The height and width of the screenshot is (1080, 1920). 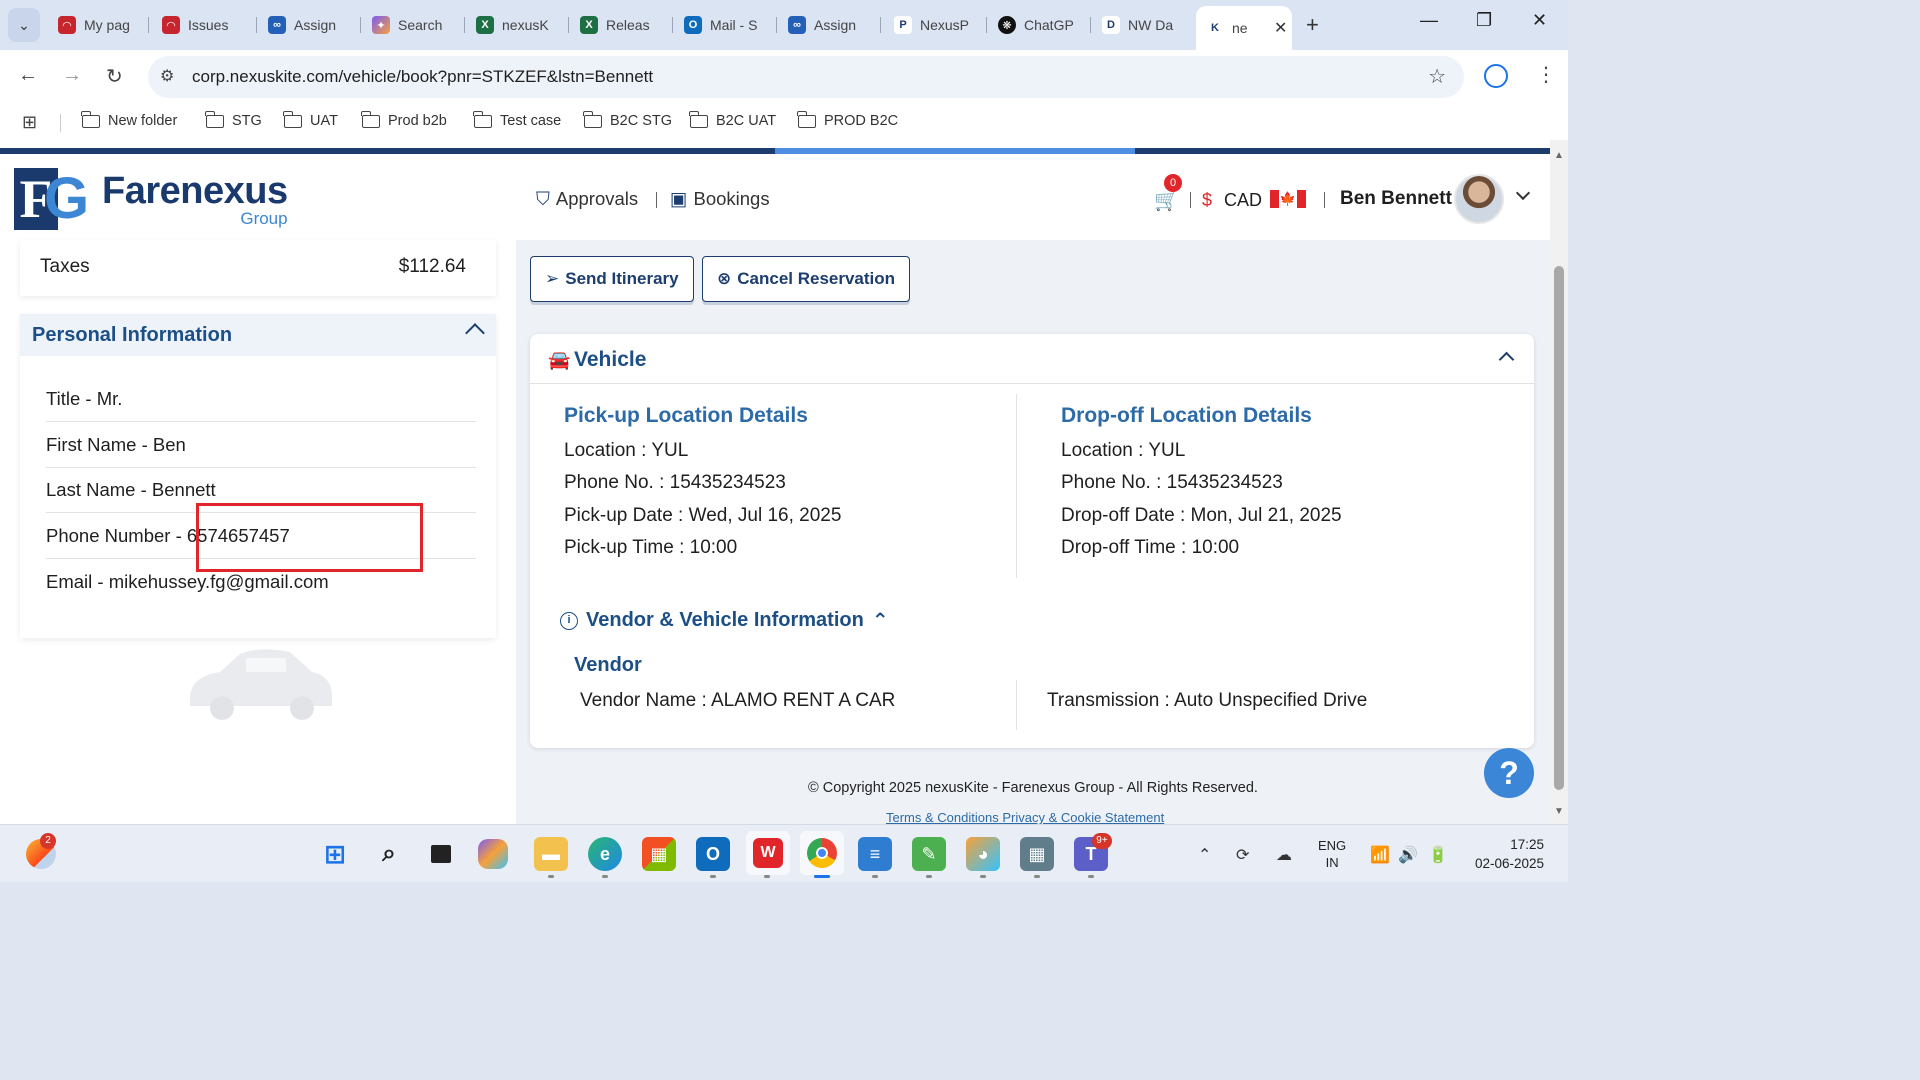 What do you see at coordinates (132, 335) in the screenshot?
I see `personal-information-title: Personal Information` at bounding box center [132, 335].